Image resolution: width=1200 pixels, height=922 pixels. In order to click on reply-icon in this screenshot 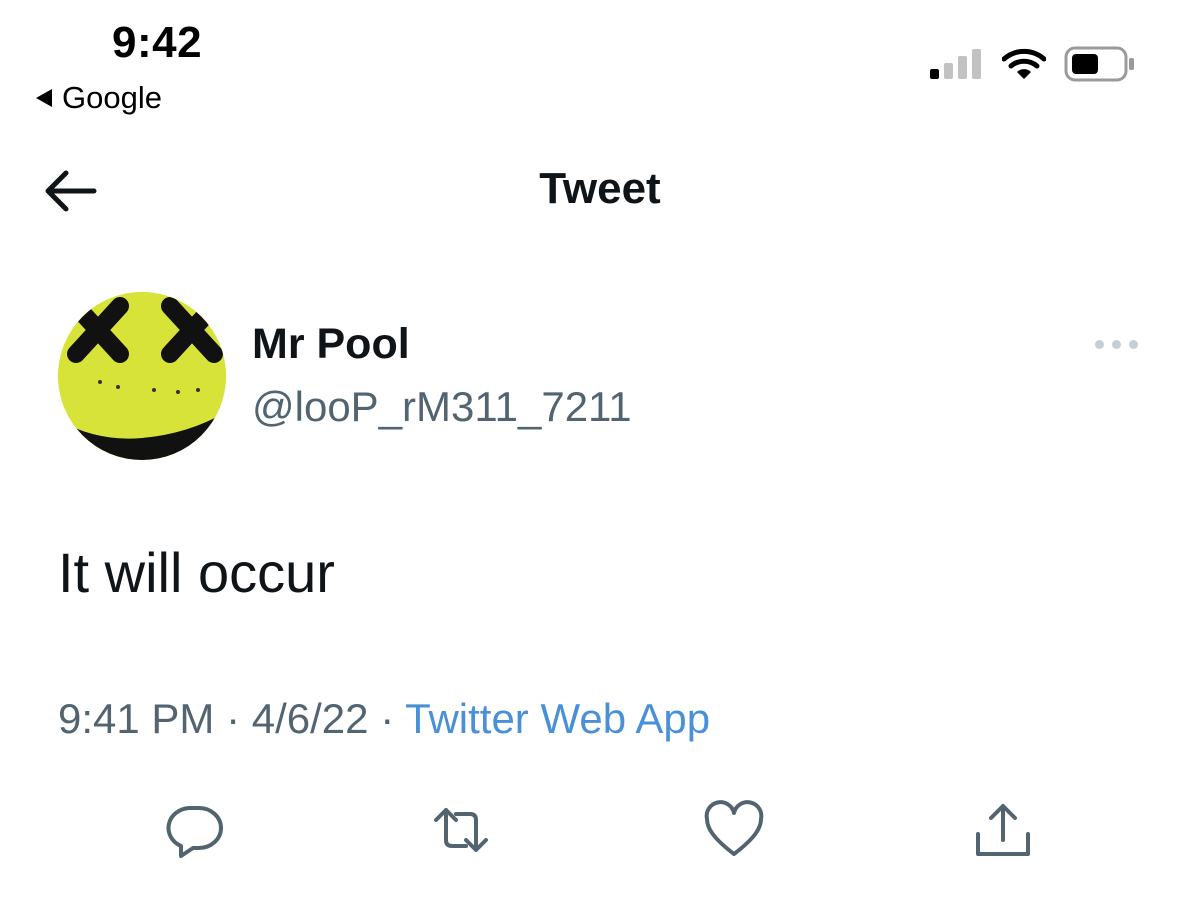, I will do `click(194, 830)`.